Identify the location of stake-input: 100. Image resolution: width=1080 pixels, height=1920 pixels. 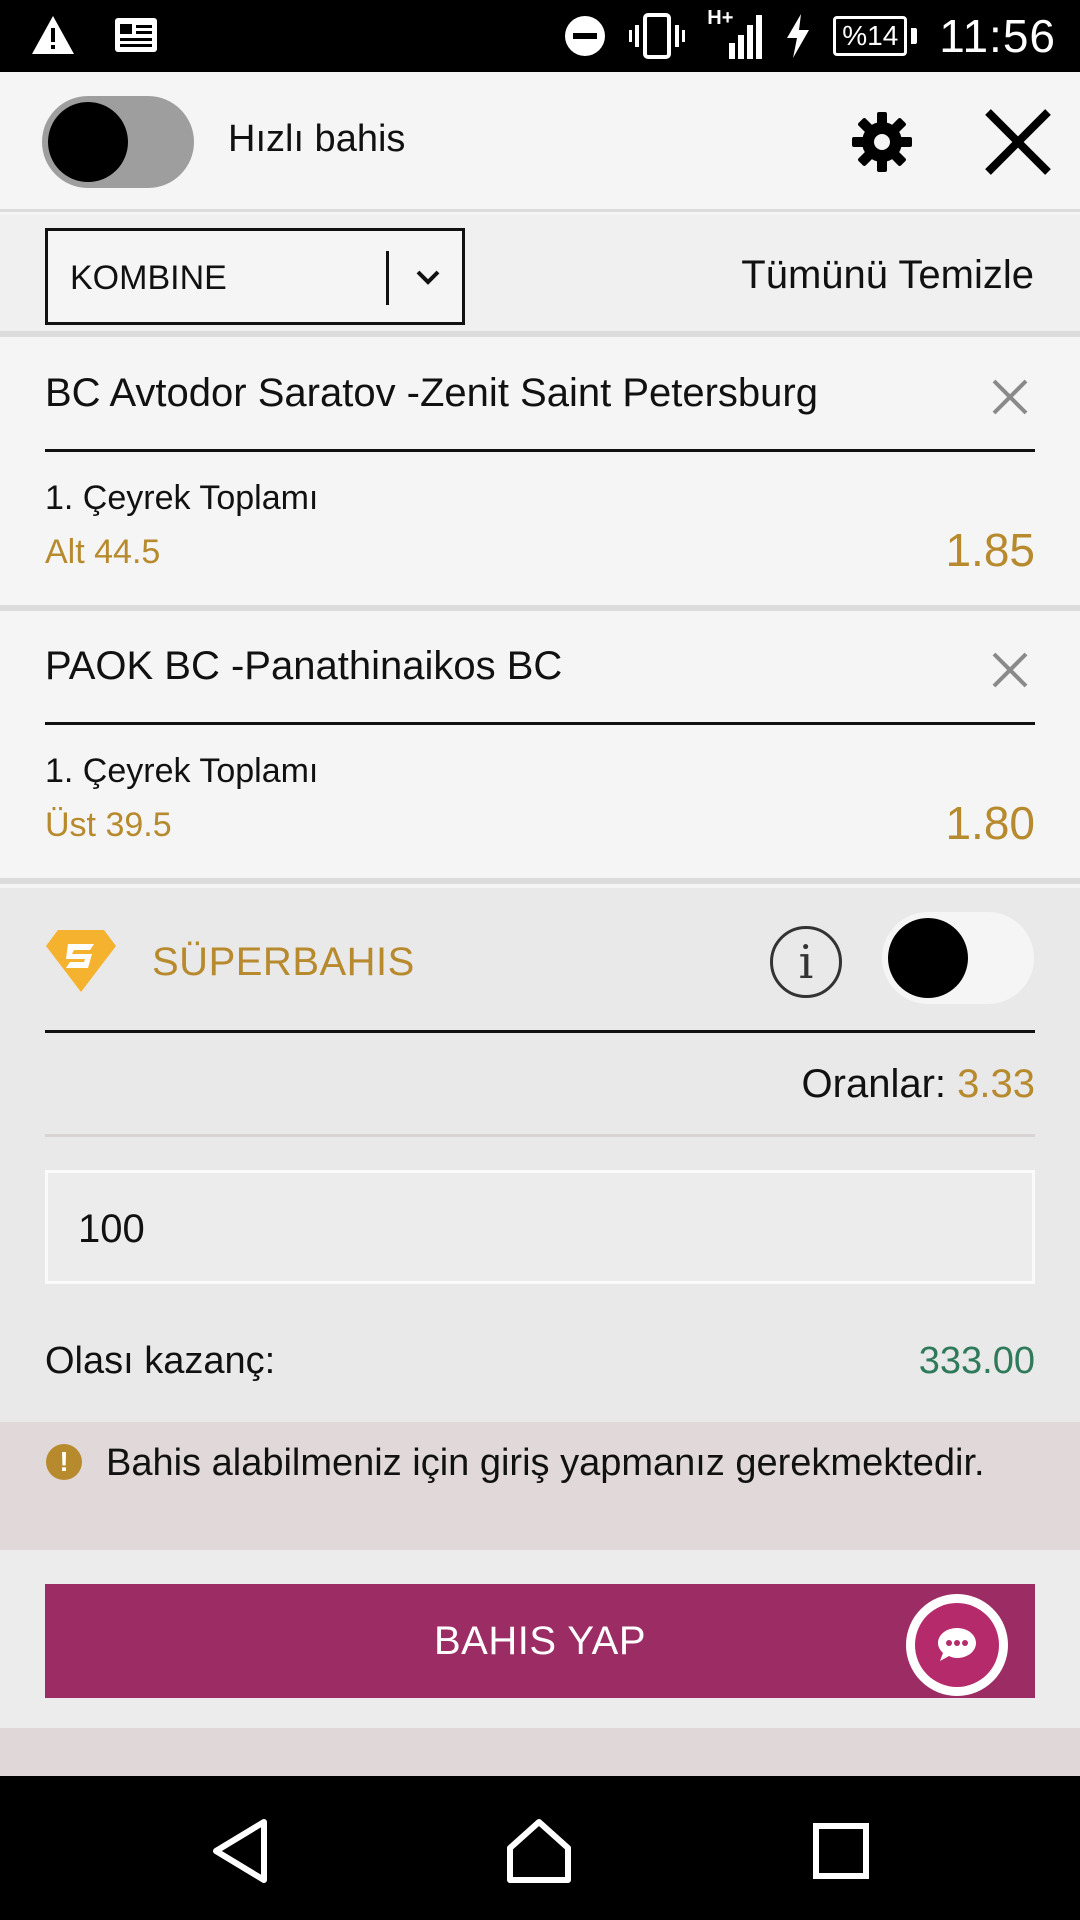
(540, 1227).